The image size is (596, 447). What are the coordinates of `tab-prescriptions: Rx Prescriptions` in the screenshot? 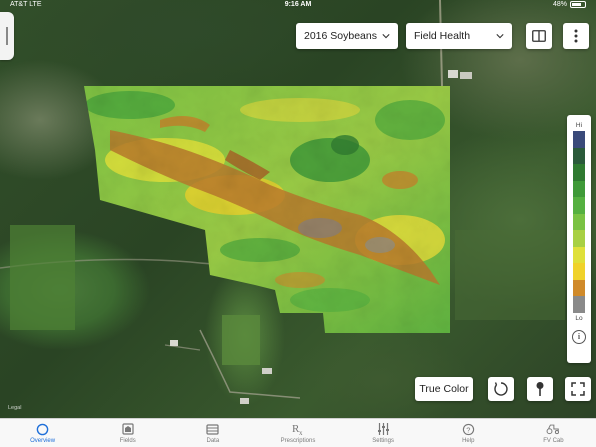 It's located at (297, 433).